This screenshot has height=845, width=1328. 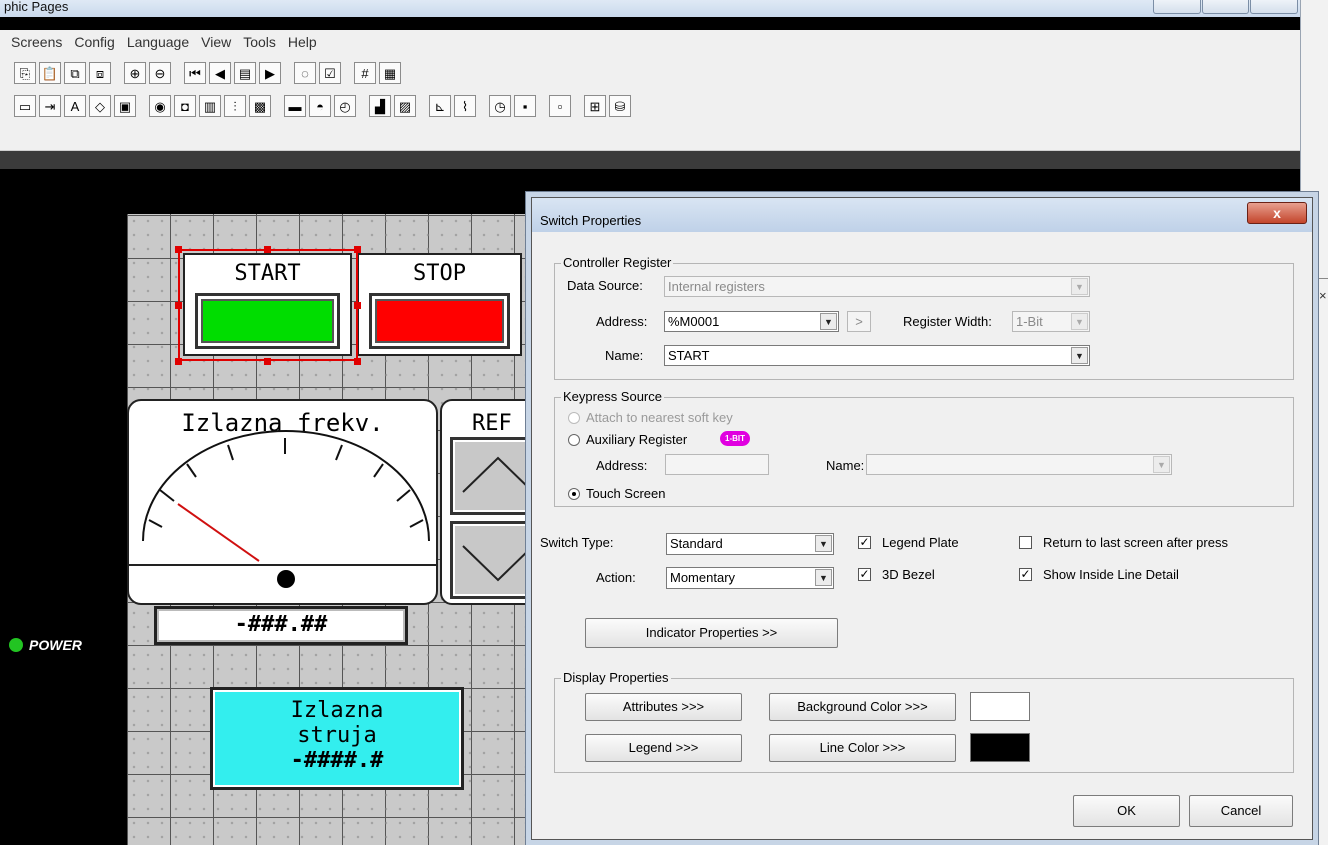 I want to click on dialog-titlebar: Switch Properties, so click(x=922, y=215).